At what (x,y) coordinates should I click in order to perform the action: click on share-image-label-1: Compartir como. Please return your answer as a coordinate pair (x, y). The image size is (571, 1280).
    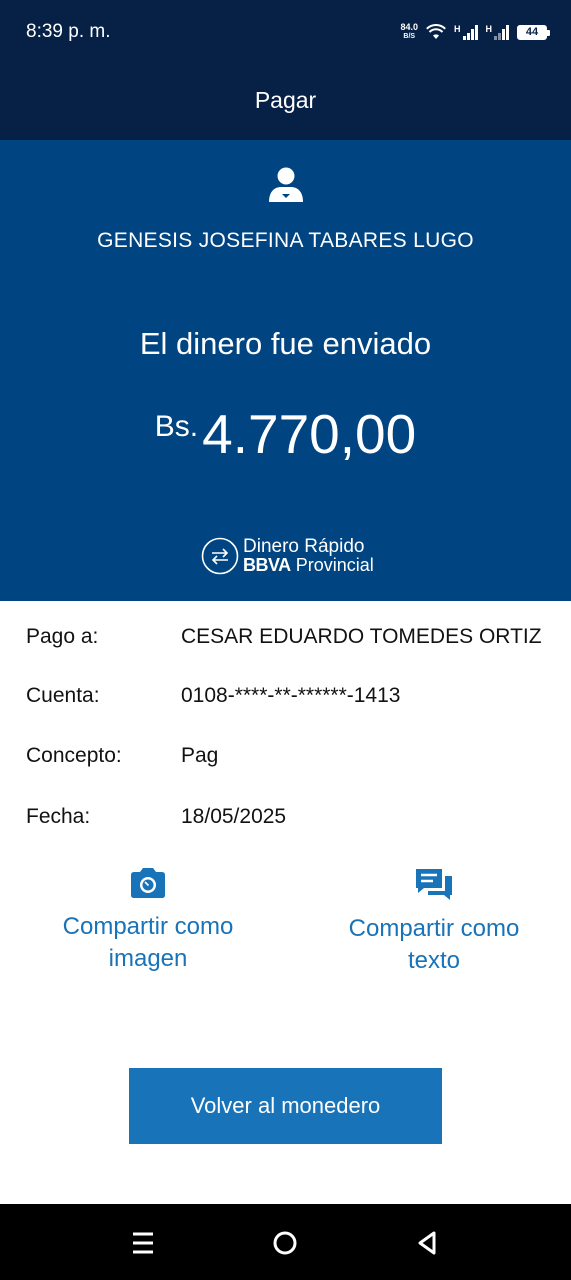
    Looking at the image, I should click on (148, 926).